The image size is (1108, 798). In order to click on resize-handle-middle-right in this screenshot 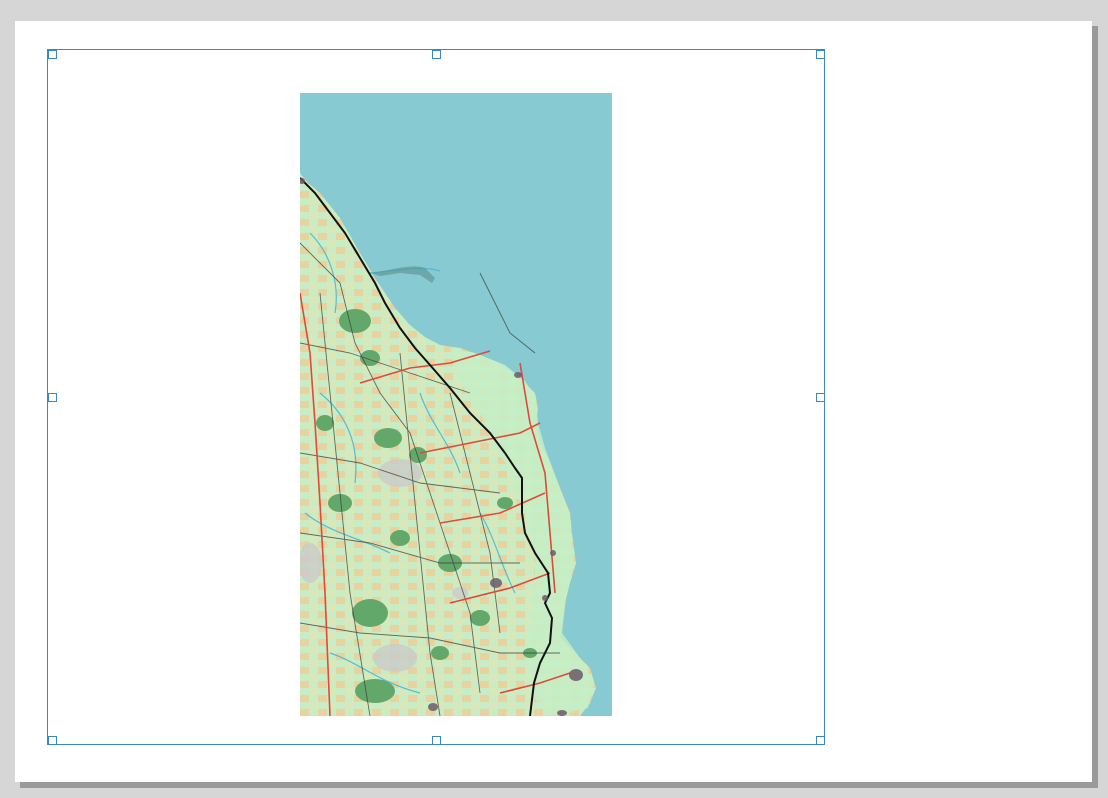, I will do `click(820, 397)`.